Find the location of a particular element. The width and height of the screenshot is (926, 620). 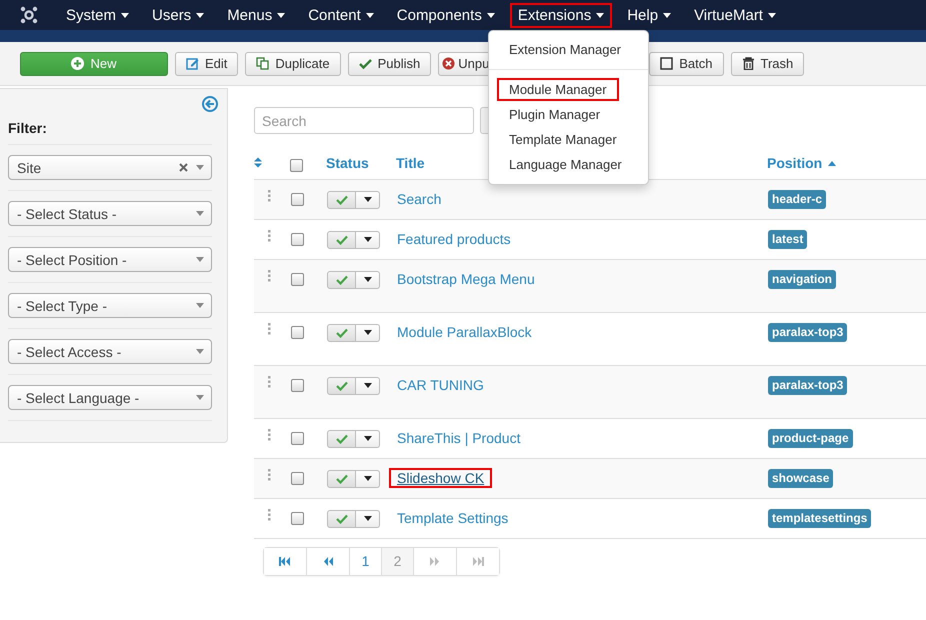

edit-icon is located at coordinates (192, 63).